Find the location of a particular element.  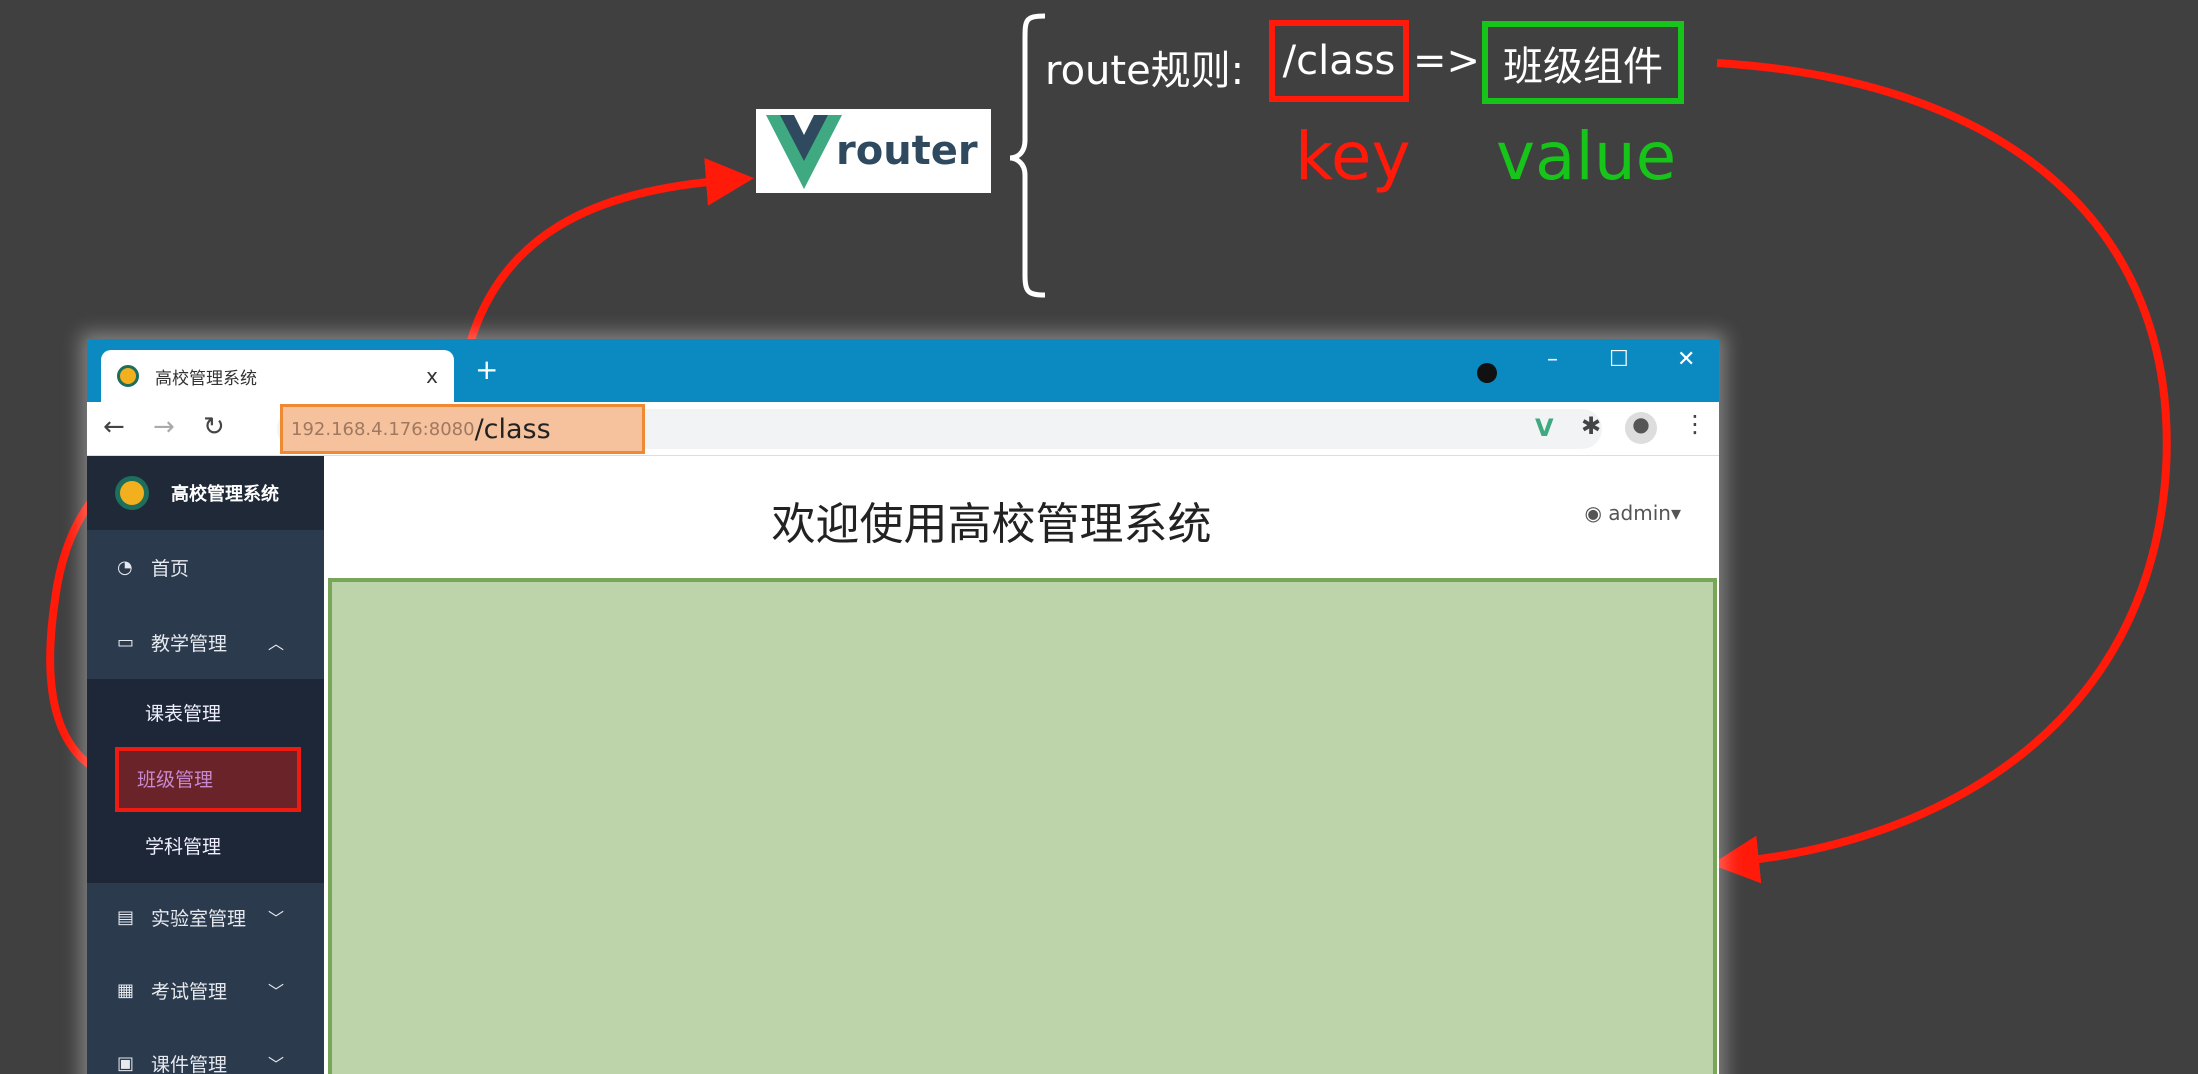

sidebar-logo: 高校管理系统 is located at coordinates (205, 493).